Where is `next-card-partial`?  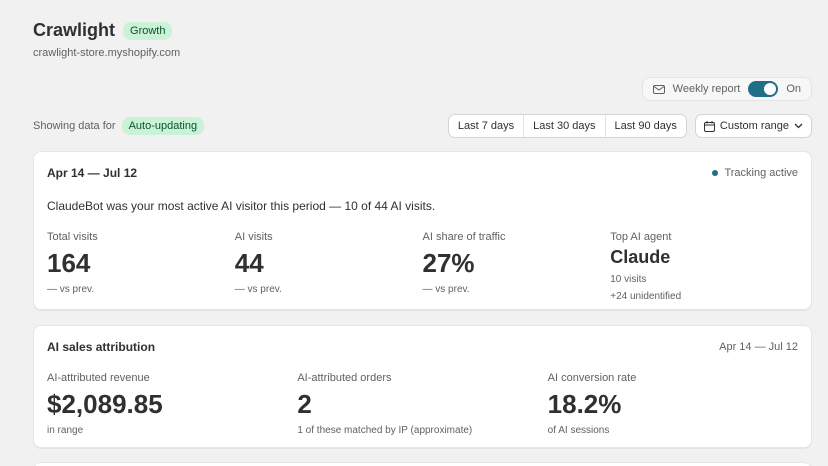 next-card-partial is located at coordinates (422, 464).